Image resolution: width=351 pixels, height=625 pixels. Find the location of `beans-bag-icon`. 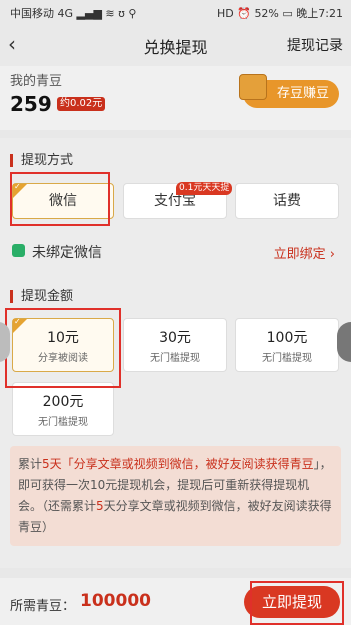

beans-bag-icon is located at coordinates (253, 87).